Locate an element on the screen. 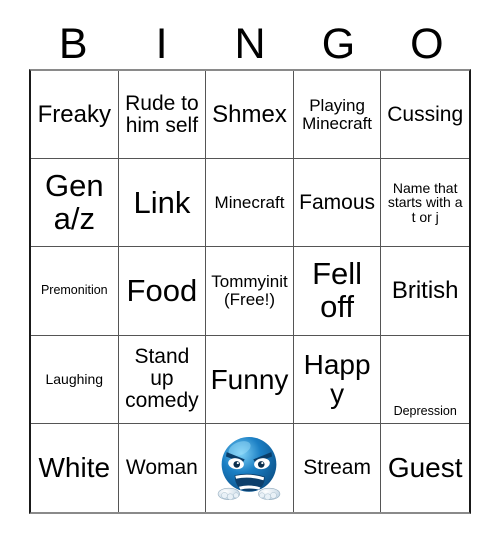  bingo-cell-label: Playing Minecraft is located at coordinates (337, 114).